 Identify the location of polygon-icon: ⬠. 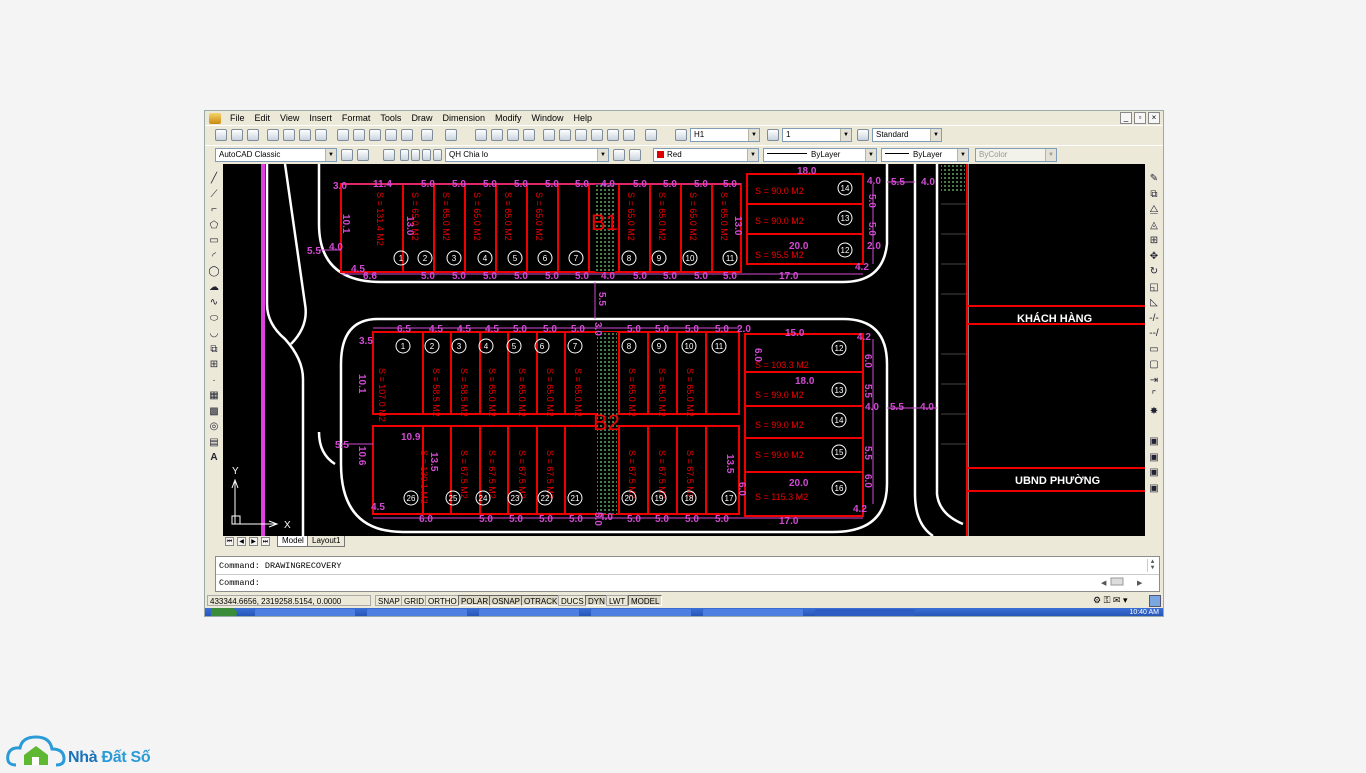
(214, 226).